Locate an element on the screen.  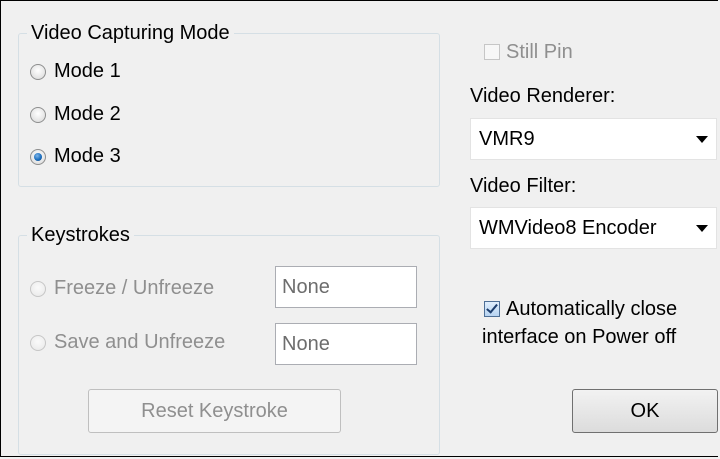
video-filter-label: Video Filter: is located at coordinates (523, 186).